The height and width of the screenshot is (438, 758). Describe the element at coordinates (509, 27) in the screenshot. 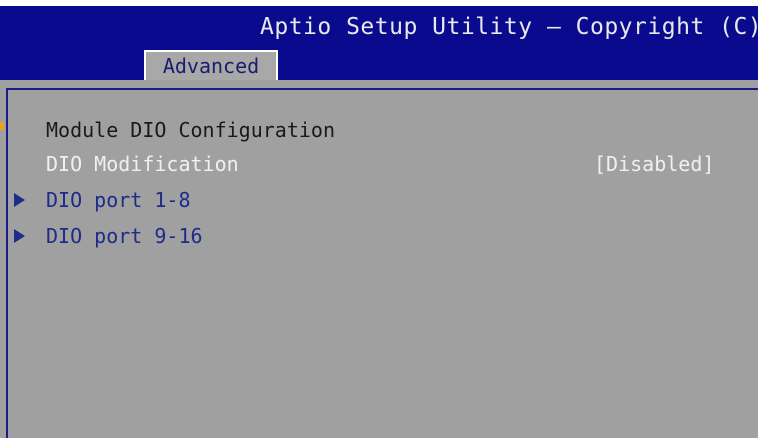

I see `app-title: Aptio Setup Utility – Copyright (C)` at that location.